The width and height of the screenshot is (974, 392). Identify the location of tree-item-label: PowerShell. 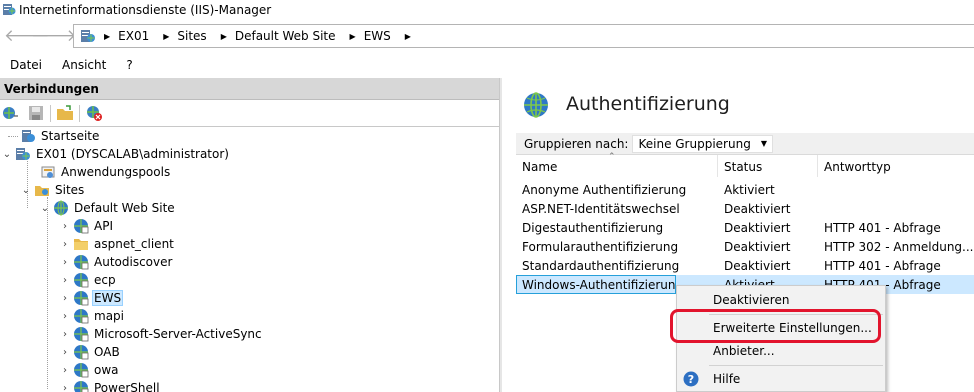
(127, 386).